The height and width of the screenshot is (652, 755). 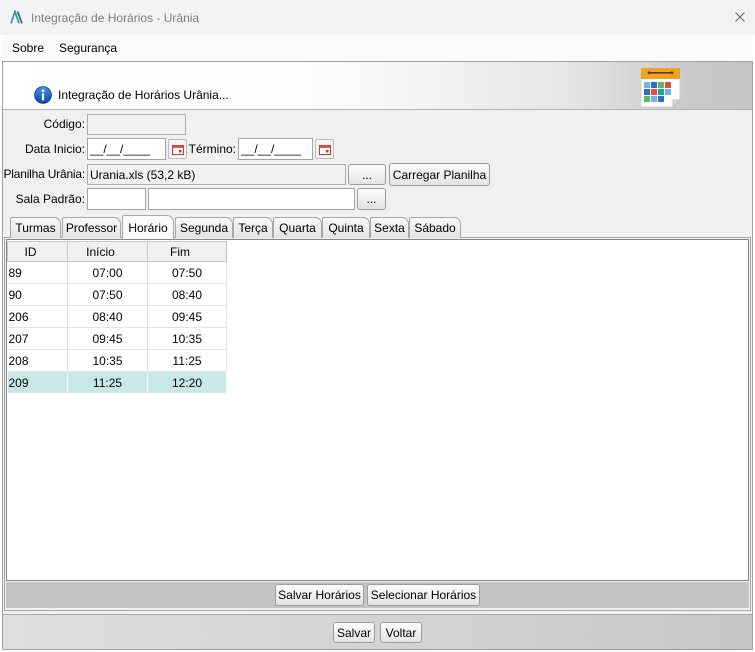 What do you see at coordinates (354, 632) in the screenshot?
I see `salvar-button: Salvar` at bounding box center [354, 632].